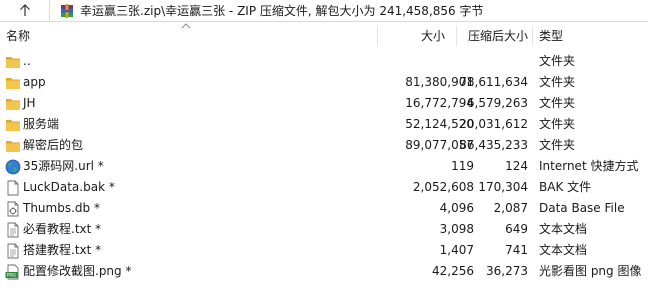 Image resolution: width=648 pixels, height=292 pixels. What do you see at coordinates (516, 250) in the screenshot?
I see `file-packed-size: 741` at bounding box center [516, 250].